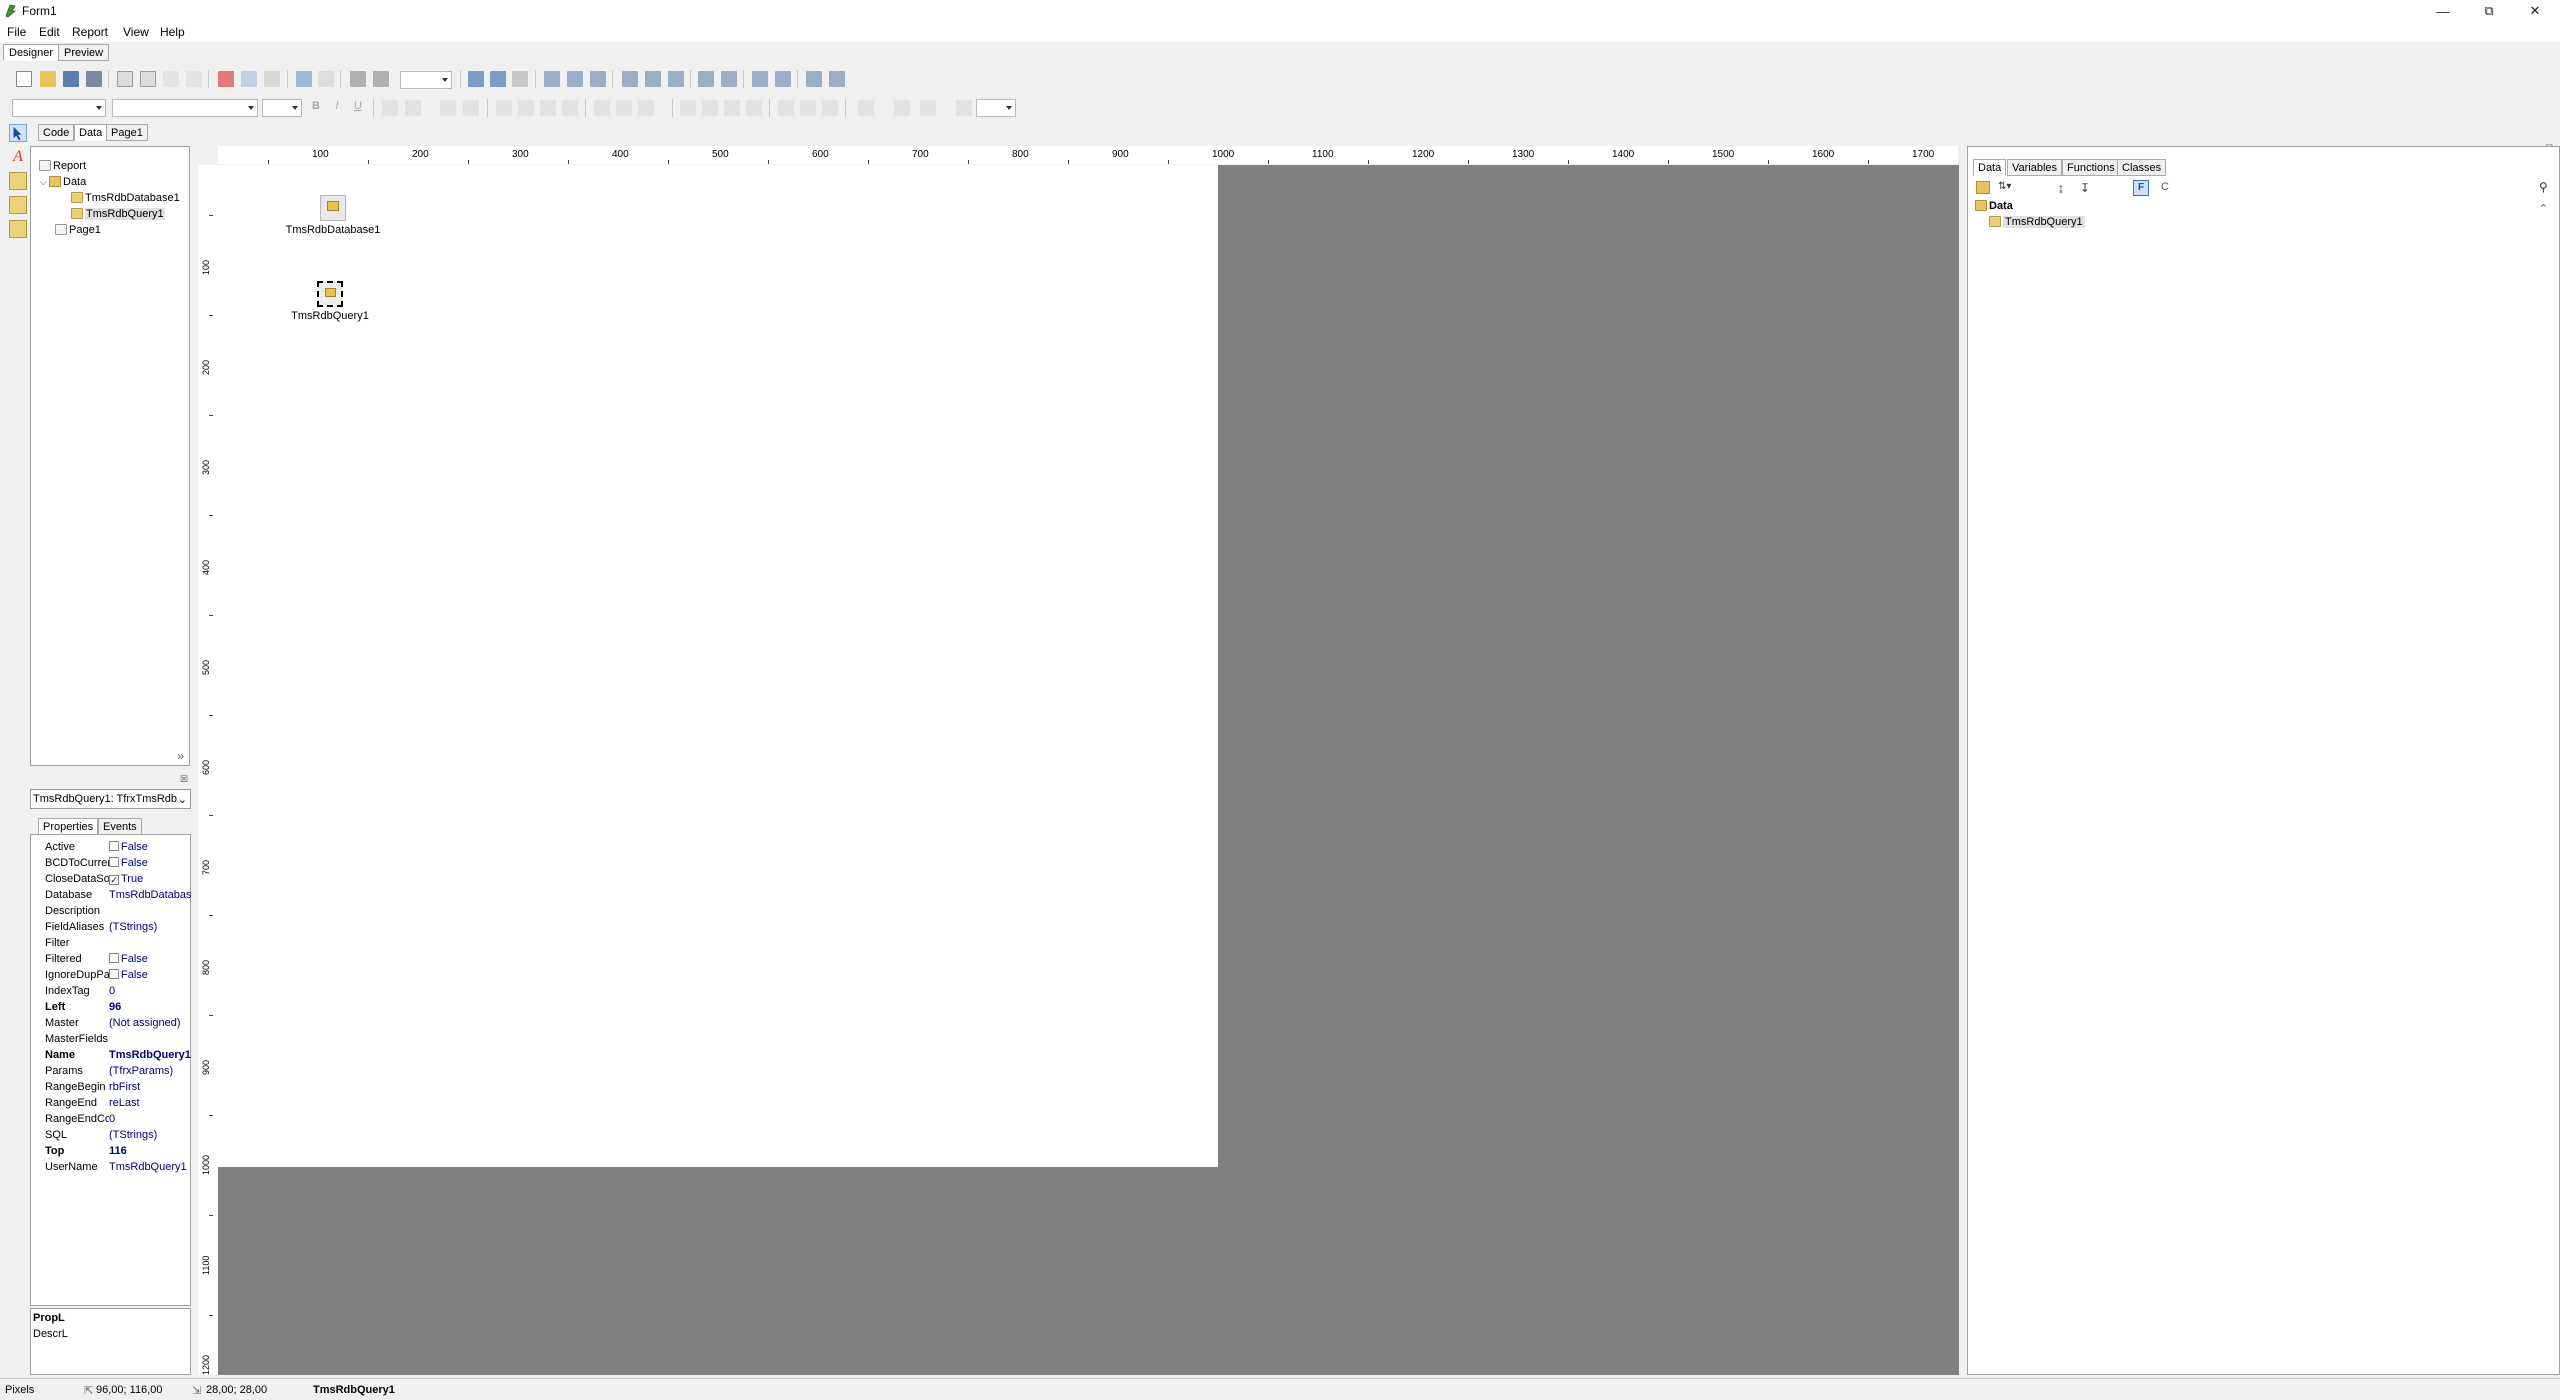 Image resolution: width=2560 pixels, height=1400 pixels. What do you see at coordinates (184, 779) in the screenshot?
I see `inspector-close-icon: ☒` at bounding box center [184, 779].